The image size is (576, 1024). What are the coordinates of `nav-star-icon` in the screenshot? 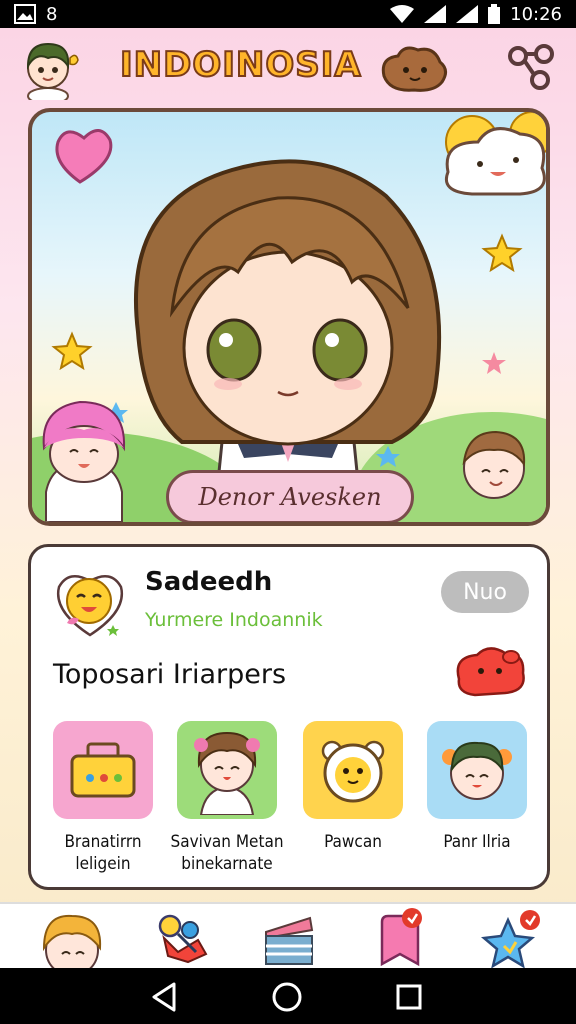 It's located at (512, 938).